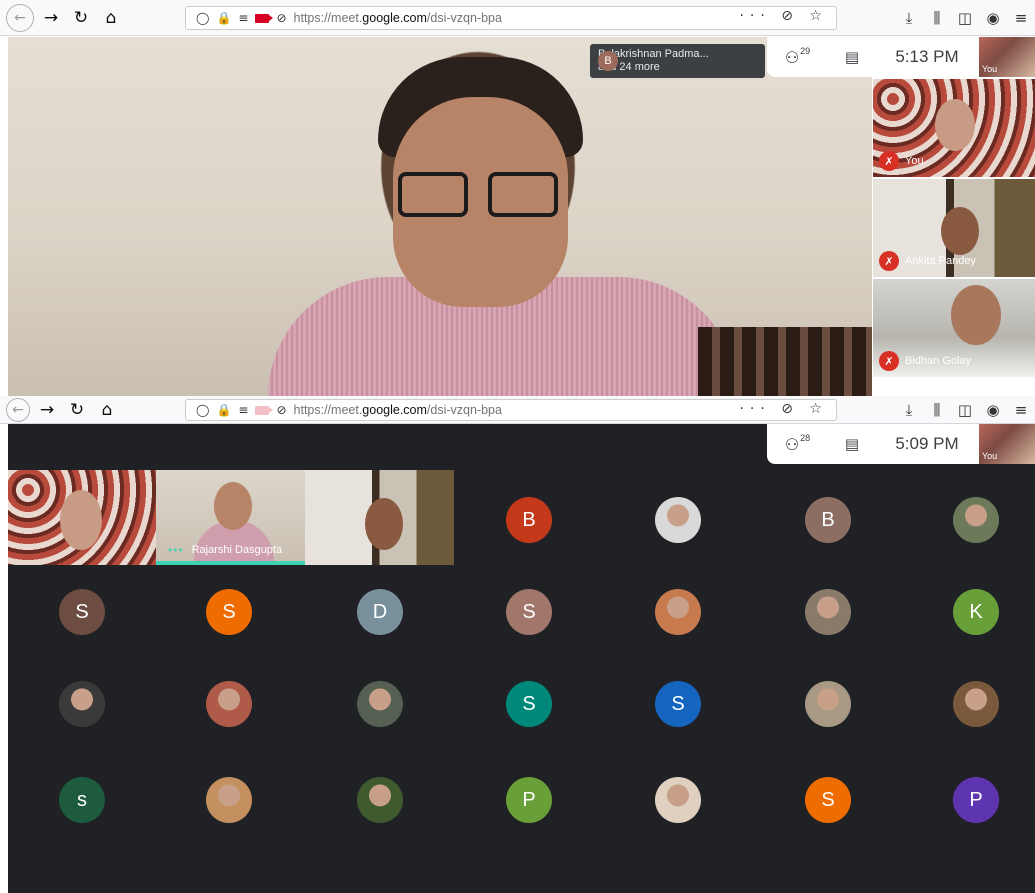  What do you see at coordinates (230, 517) in the screenshot?
I see `video-tile-speaker: ••• Rajarshi Dasgupta` at bounding box center [230, 517].